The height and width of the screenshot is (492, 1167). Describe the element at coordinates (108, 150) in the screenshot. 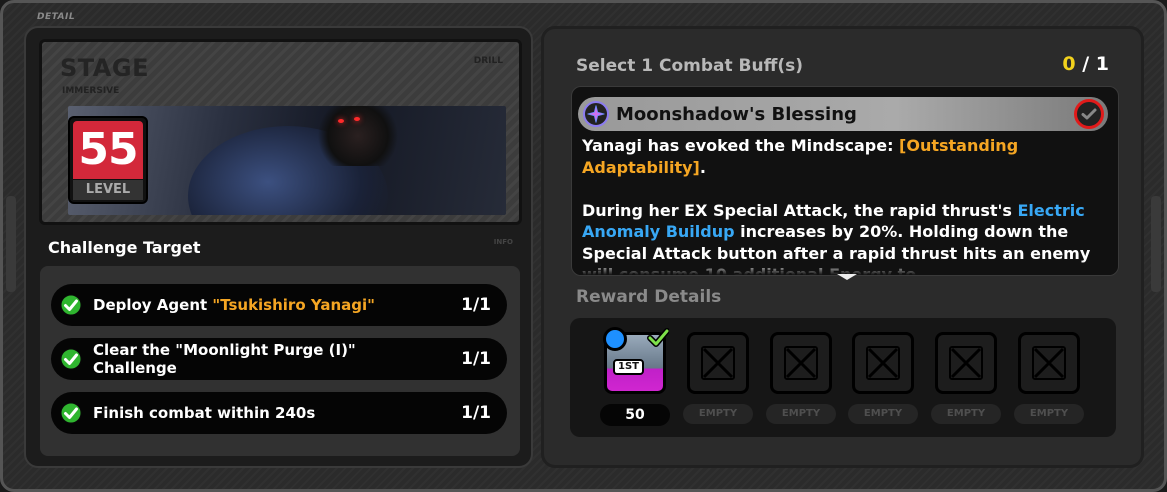

I see `level-number: 55` at that location.